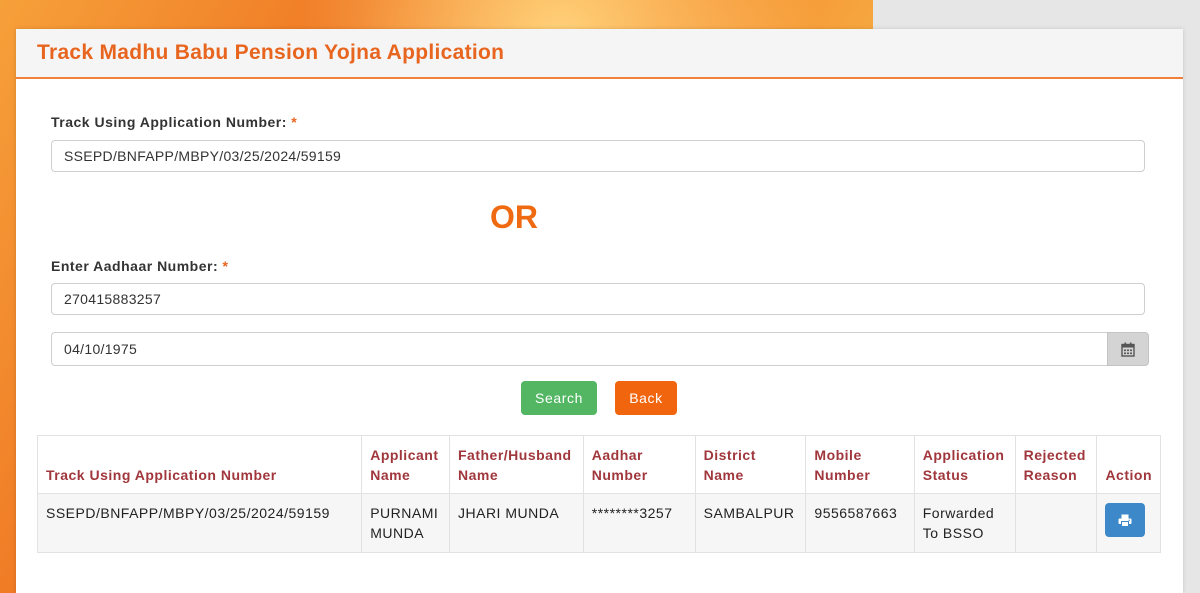 The image size is (1200, 593). Describe the element at coordinates (750, 464) in the screenshot. I see `col-district-name: District Name` at that location.